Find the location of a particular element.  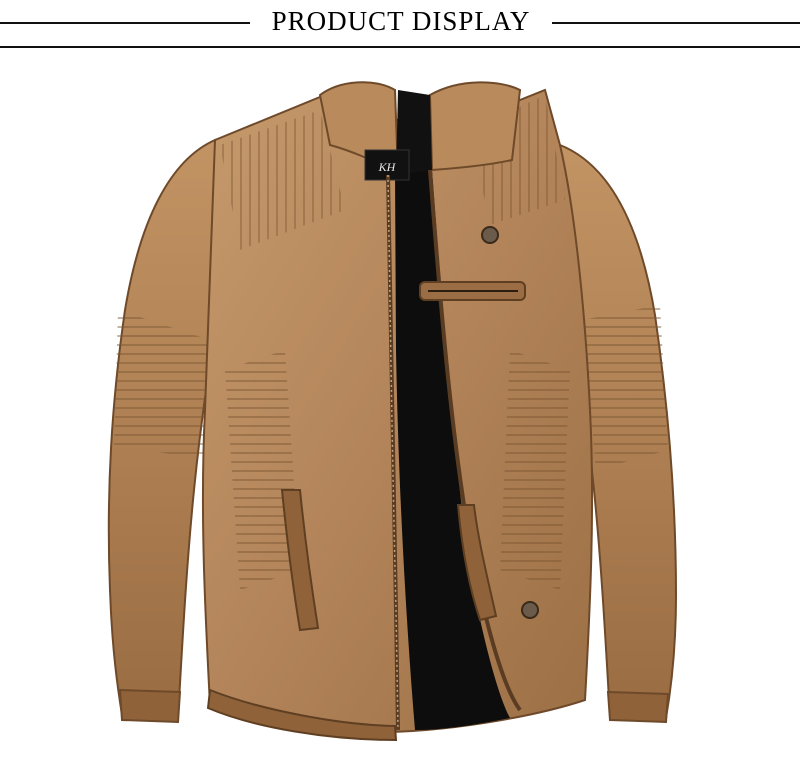

section-header: PRODUCT DISPLAY is located at coordinates (400, 25).